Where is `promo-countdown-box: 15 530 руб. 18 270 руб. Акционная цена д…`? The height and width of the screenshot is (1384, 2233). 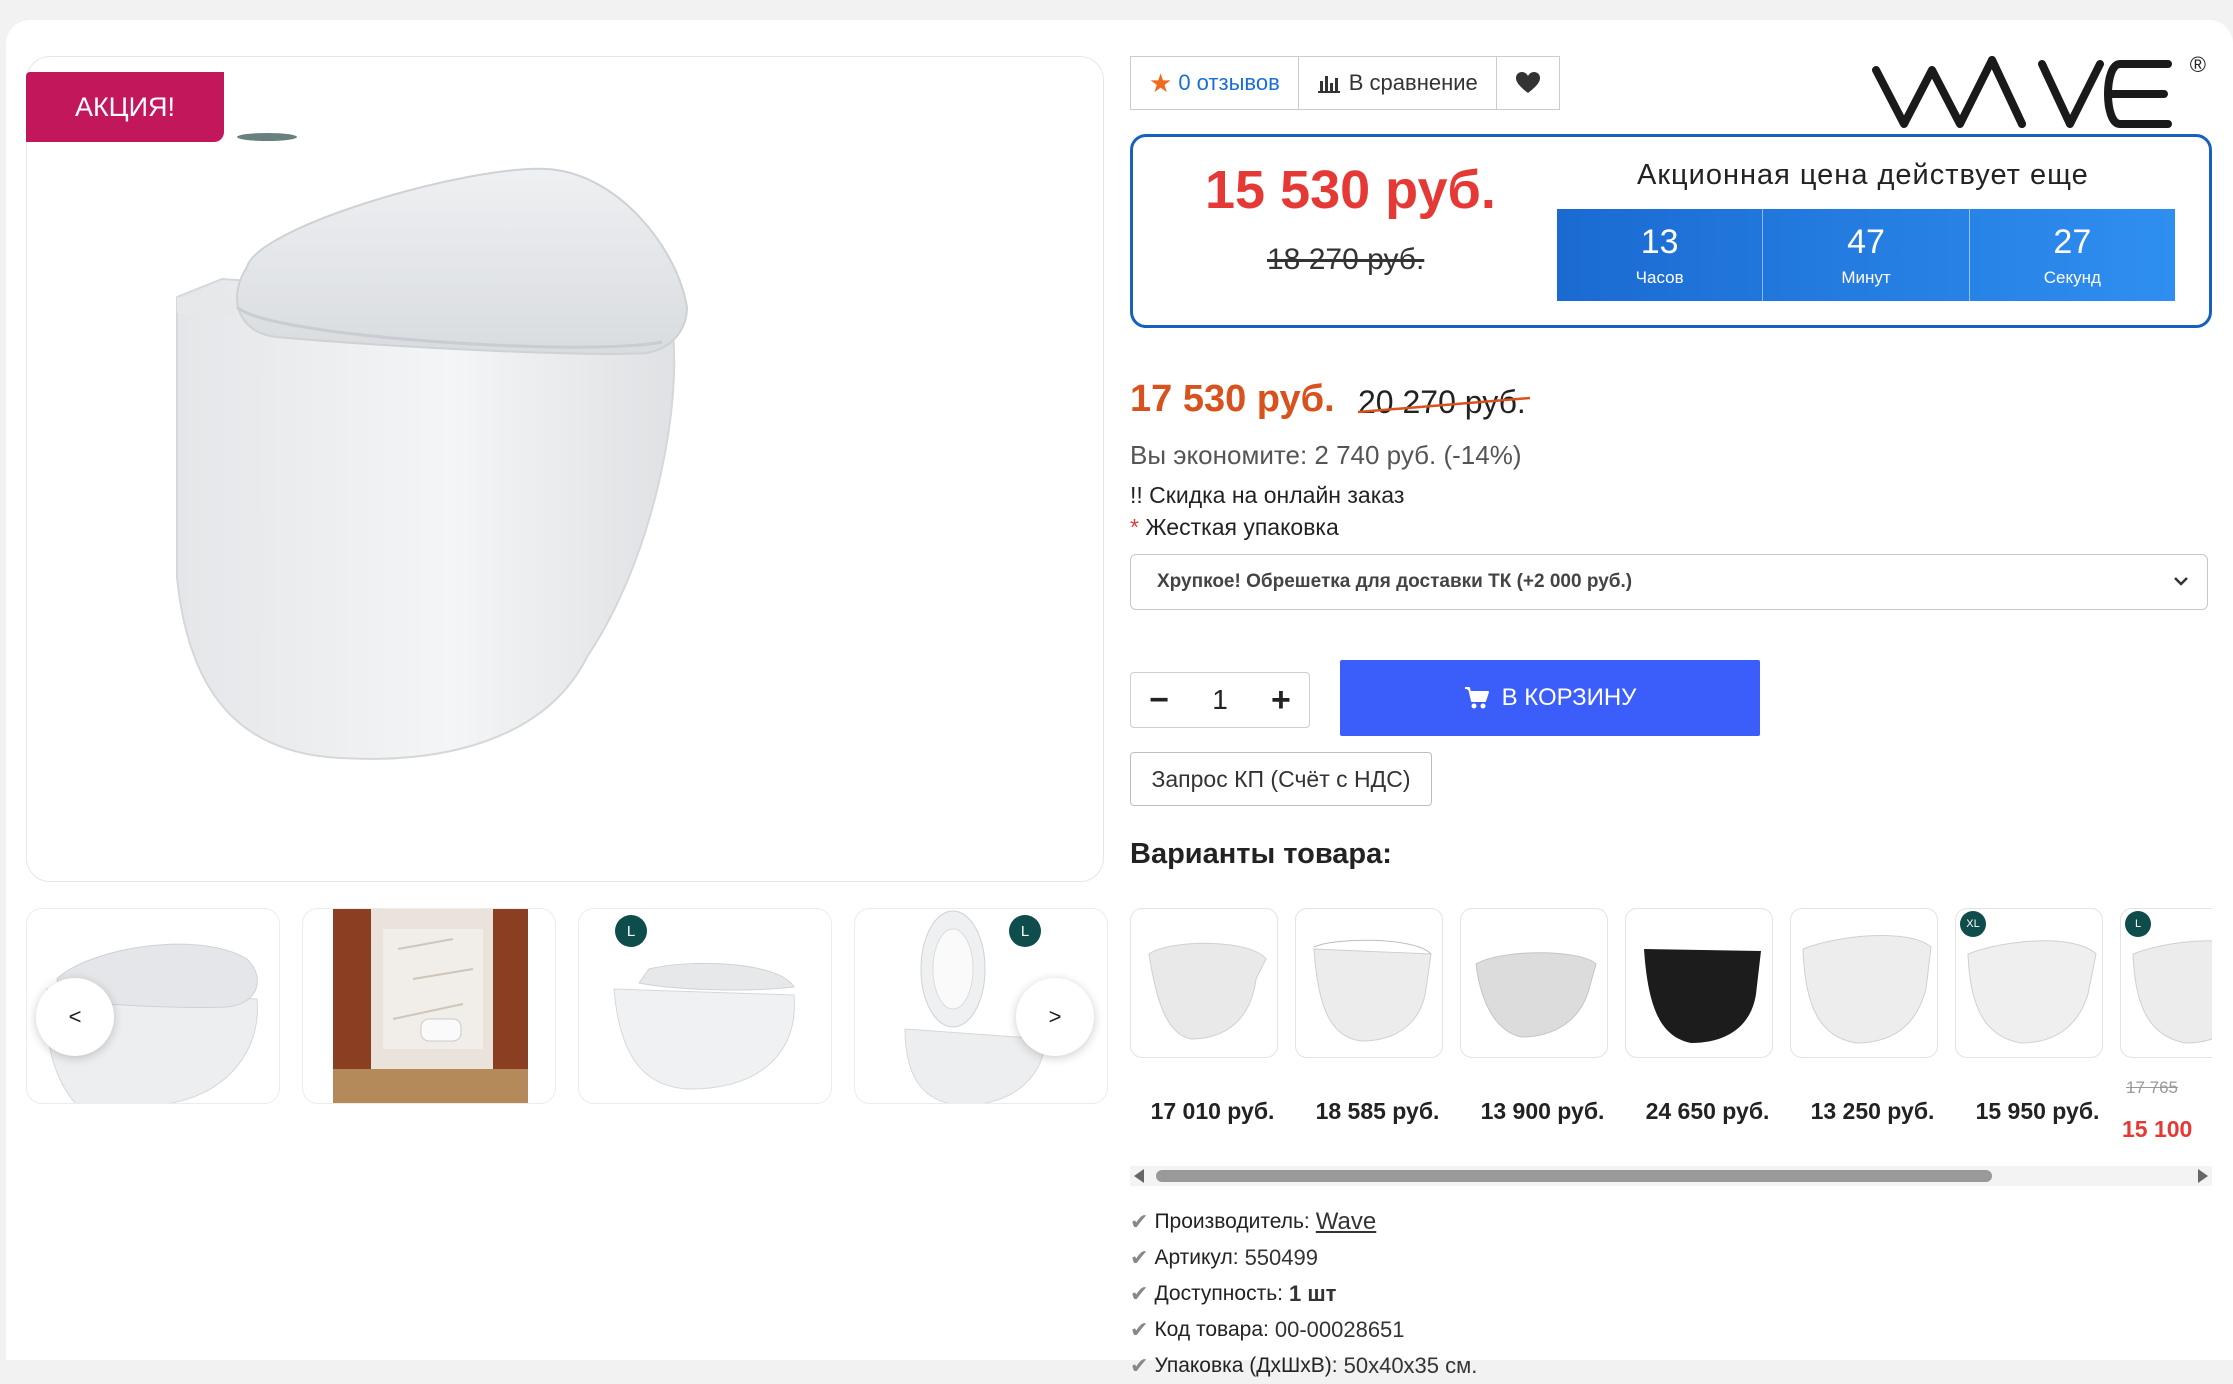
promo-countdown-box: 15 530 руб. 18 270 руб. Акционная цена д… is located at coordinates (1671, 231).